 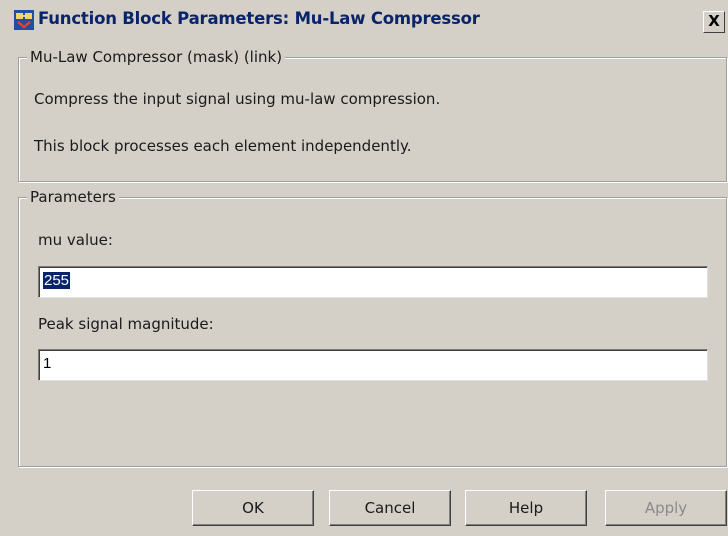 What do you see at coordinates (126, 324) in the screenshot?
I see `peak-magnitude-label: Peak signal magnitude:` at bounding box center [126, 324].